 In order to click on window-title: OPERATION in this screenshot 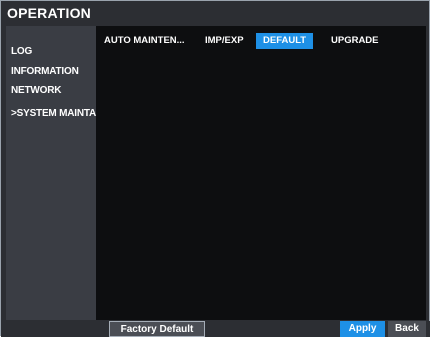, I will do `click(49, 13)`.